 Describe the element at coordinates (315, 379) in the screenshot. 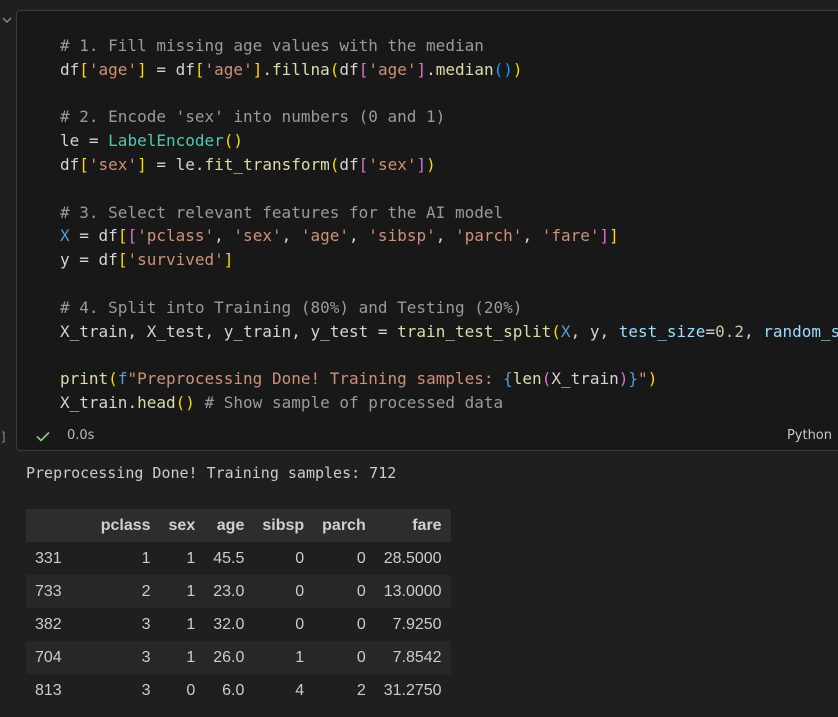

I see `code-token: "Preprocessing Done! Training samples:` at that location.